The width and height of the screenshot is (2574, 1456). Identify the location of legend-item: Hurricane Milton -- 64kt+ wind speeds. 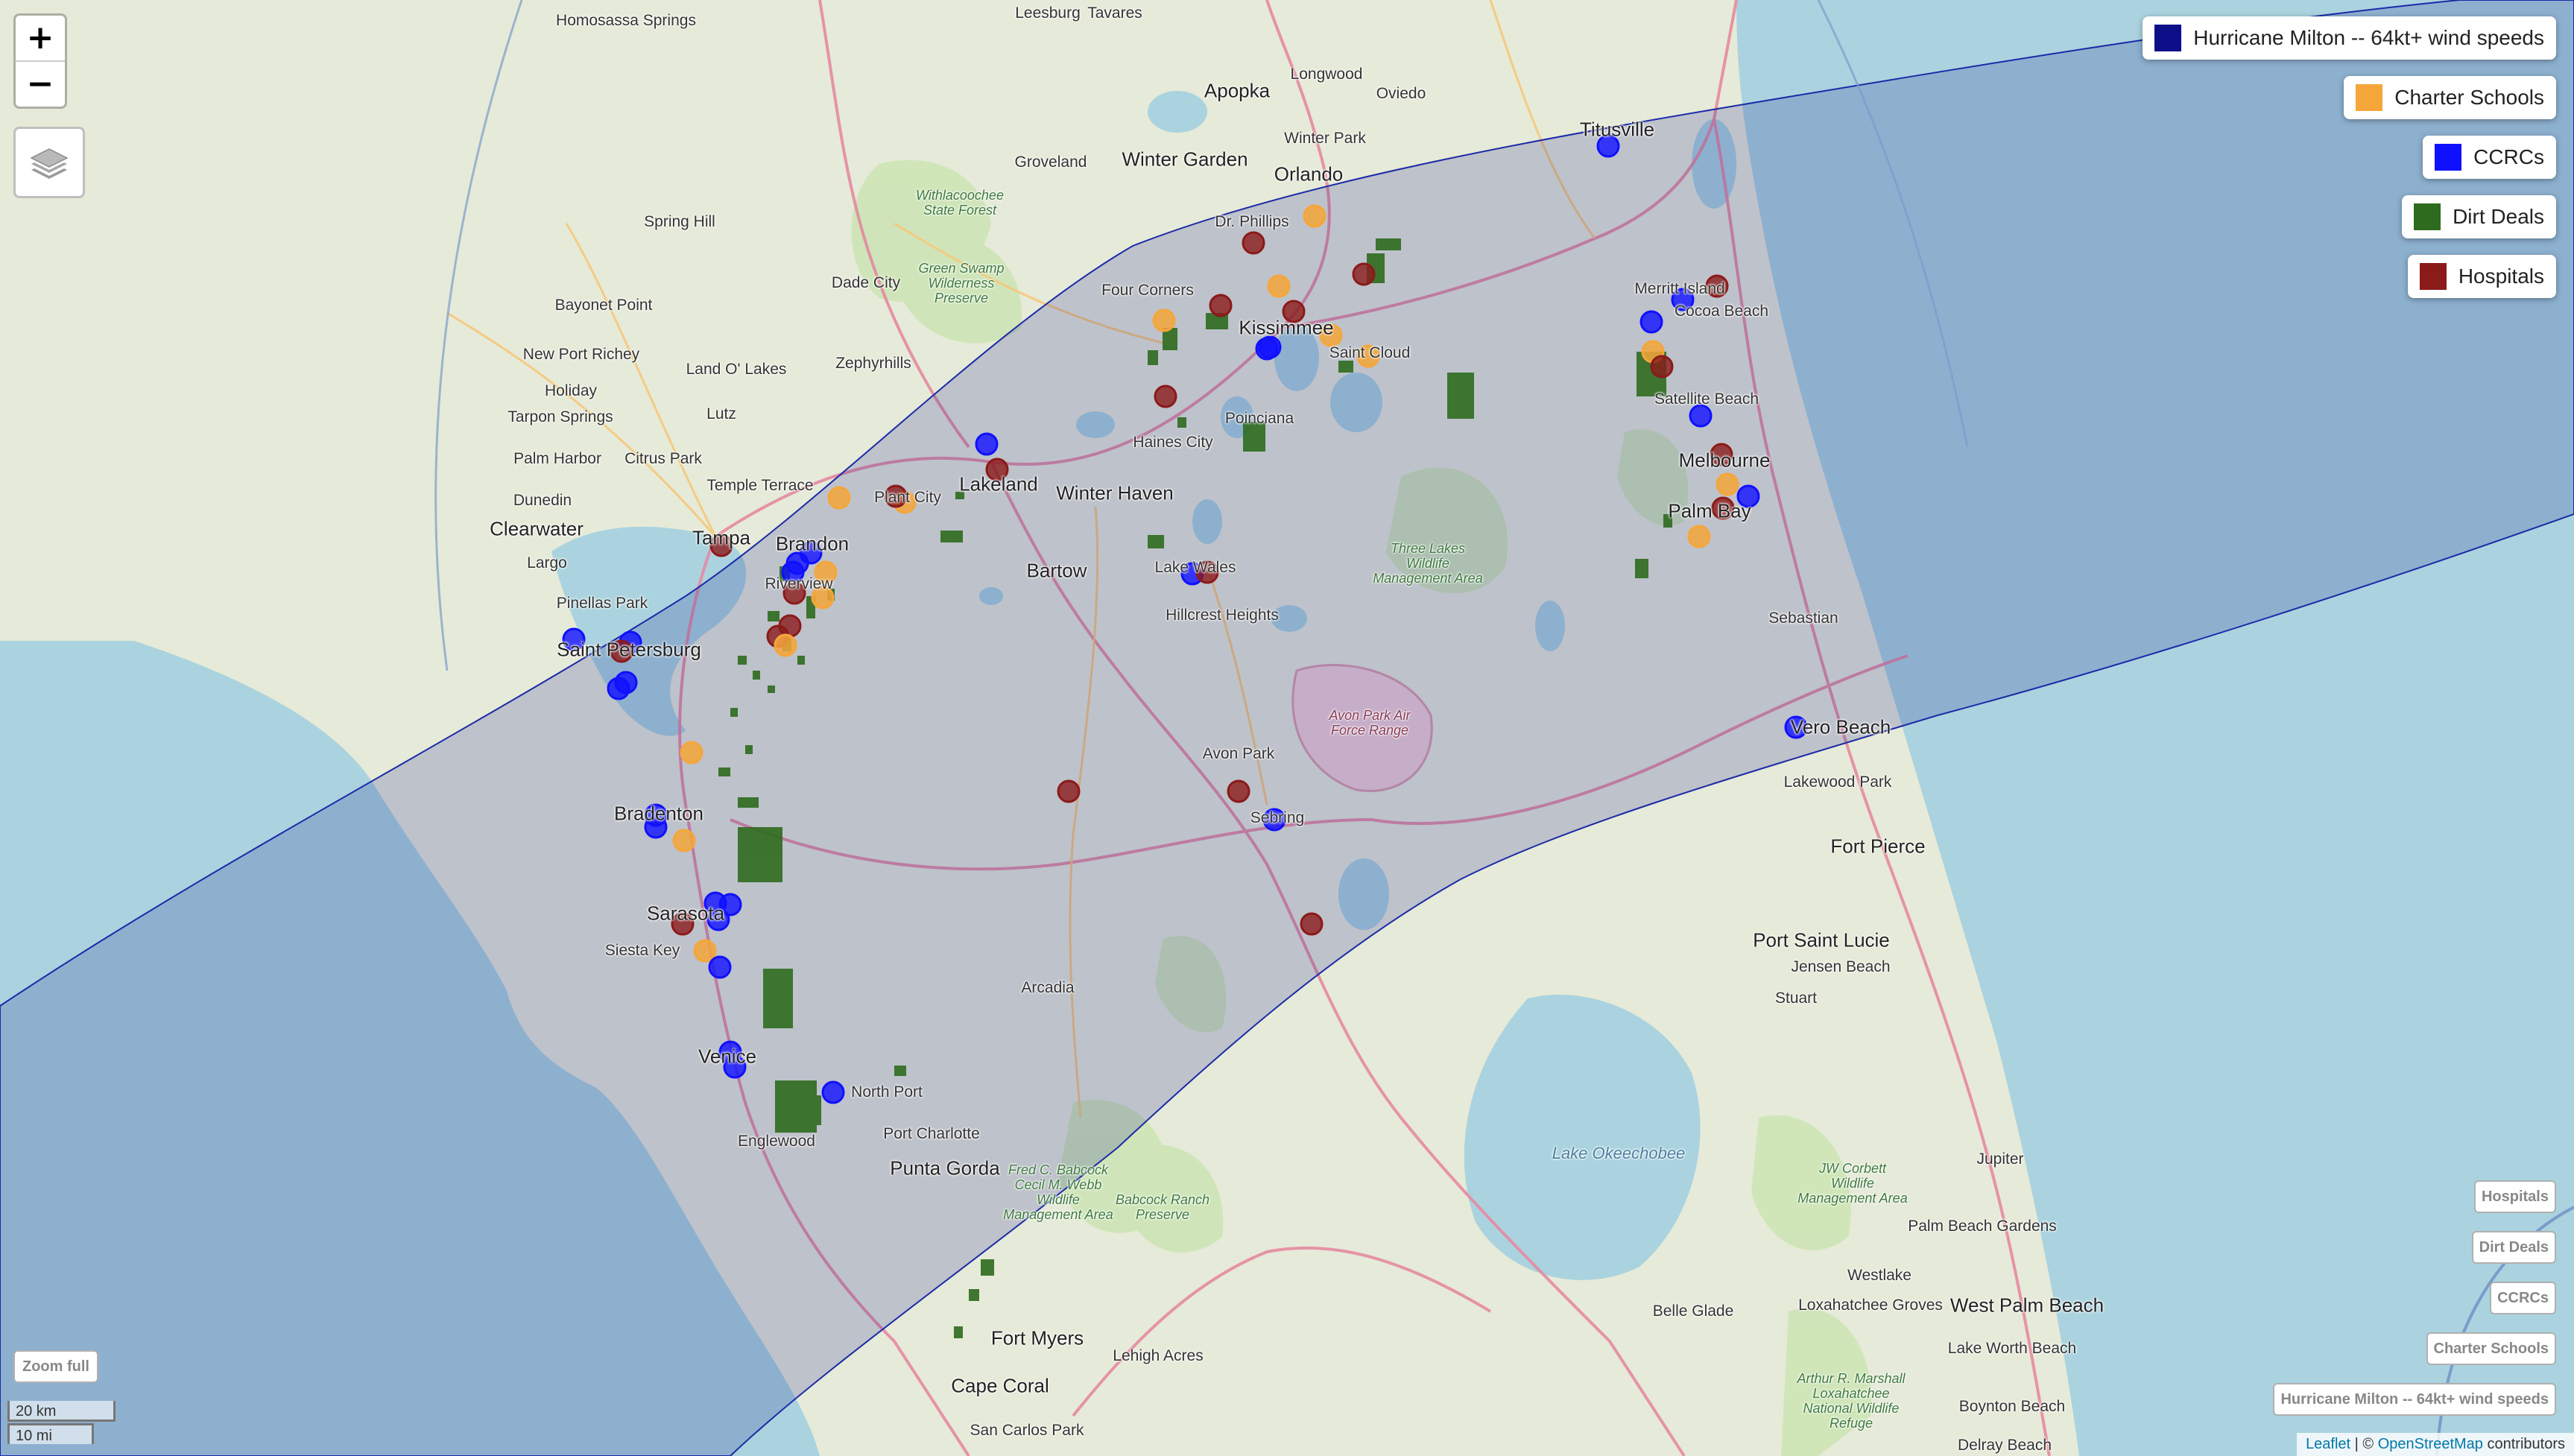
(2349, 38).